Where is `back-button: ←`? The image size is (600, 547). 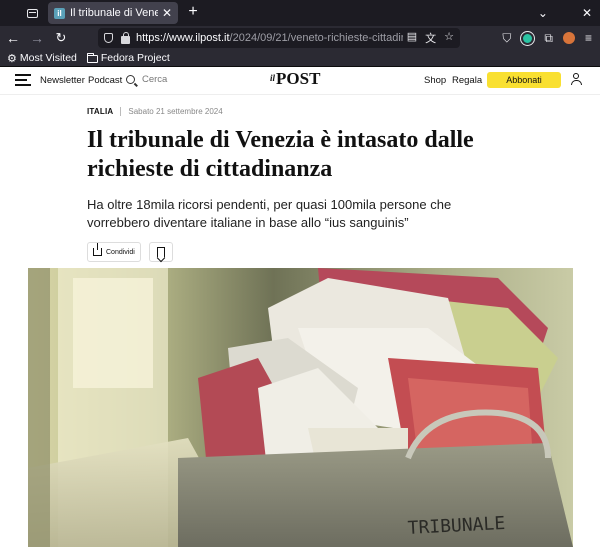 back-button: ← is located at coordinates (13, 38).